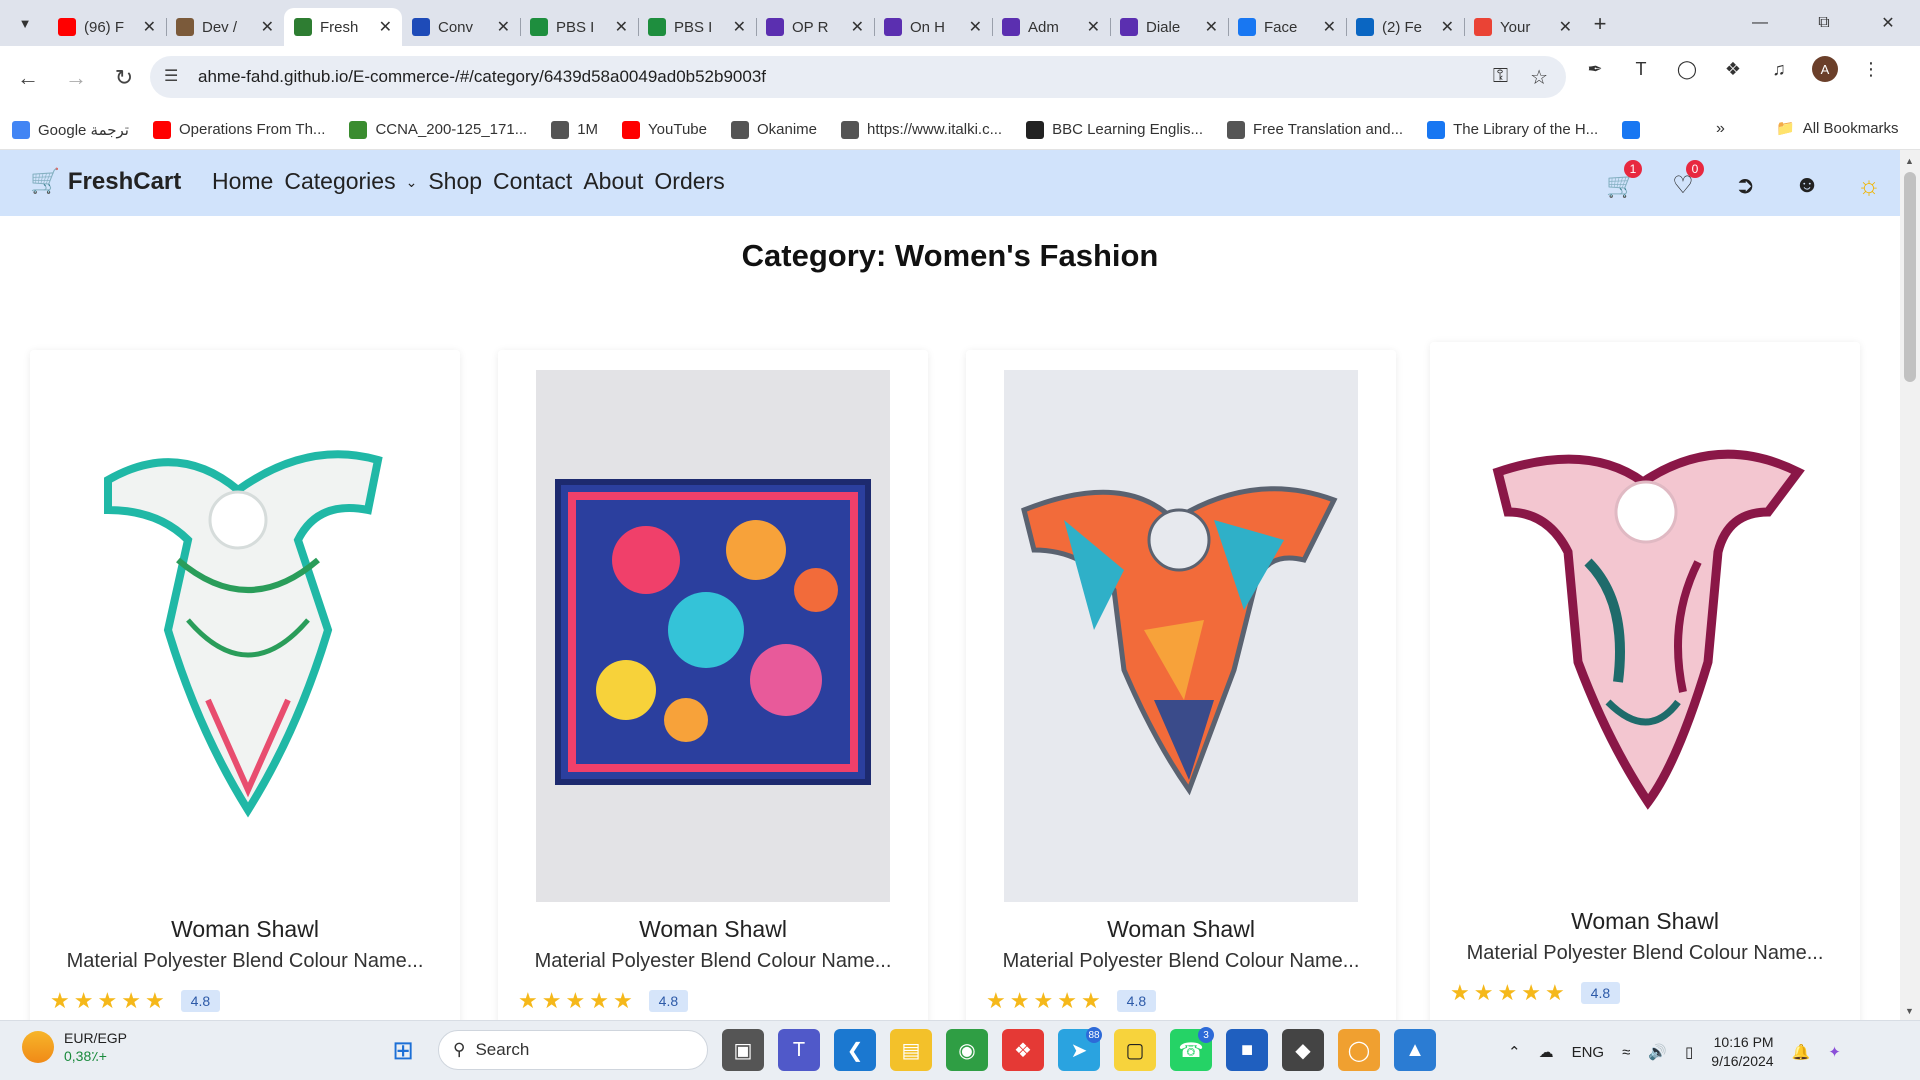 The width and height of the screenshot is (1920, 1080). Describe the element at coordinates (1720, 129) in the screenshot. I see `more-bookmarks-icon: »` at that location.